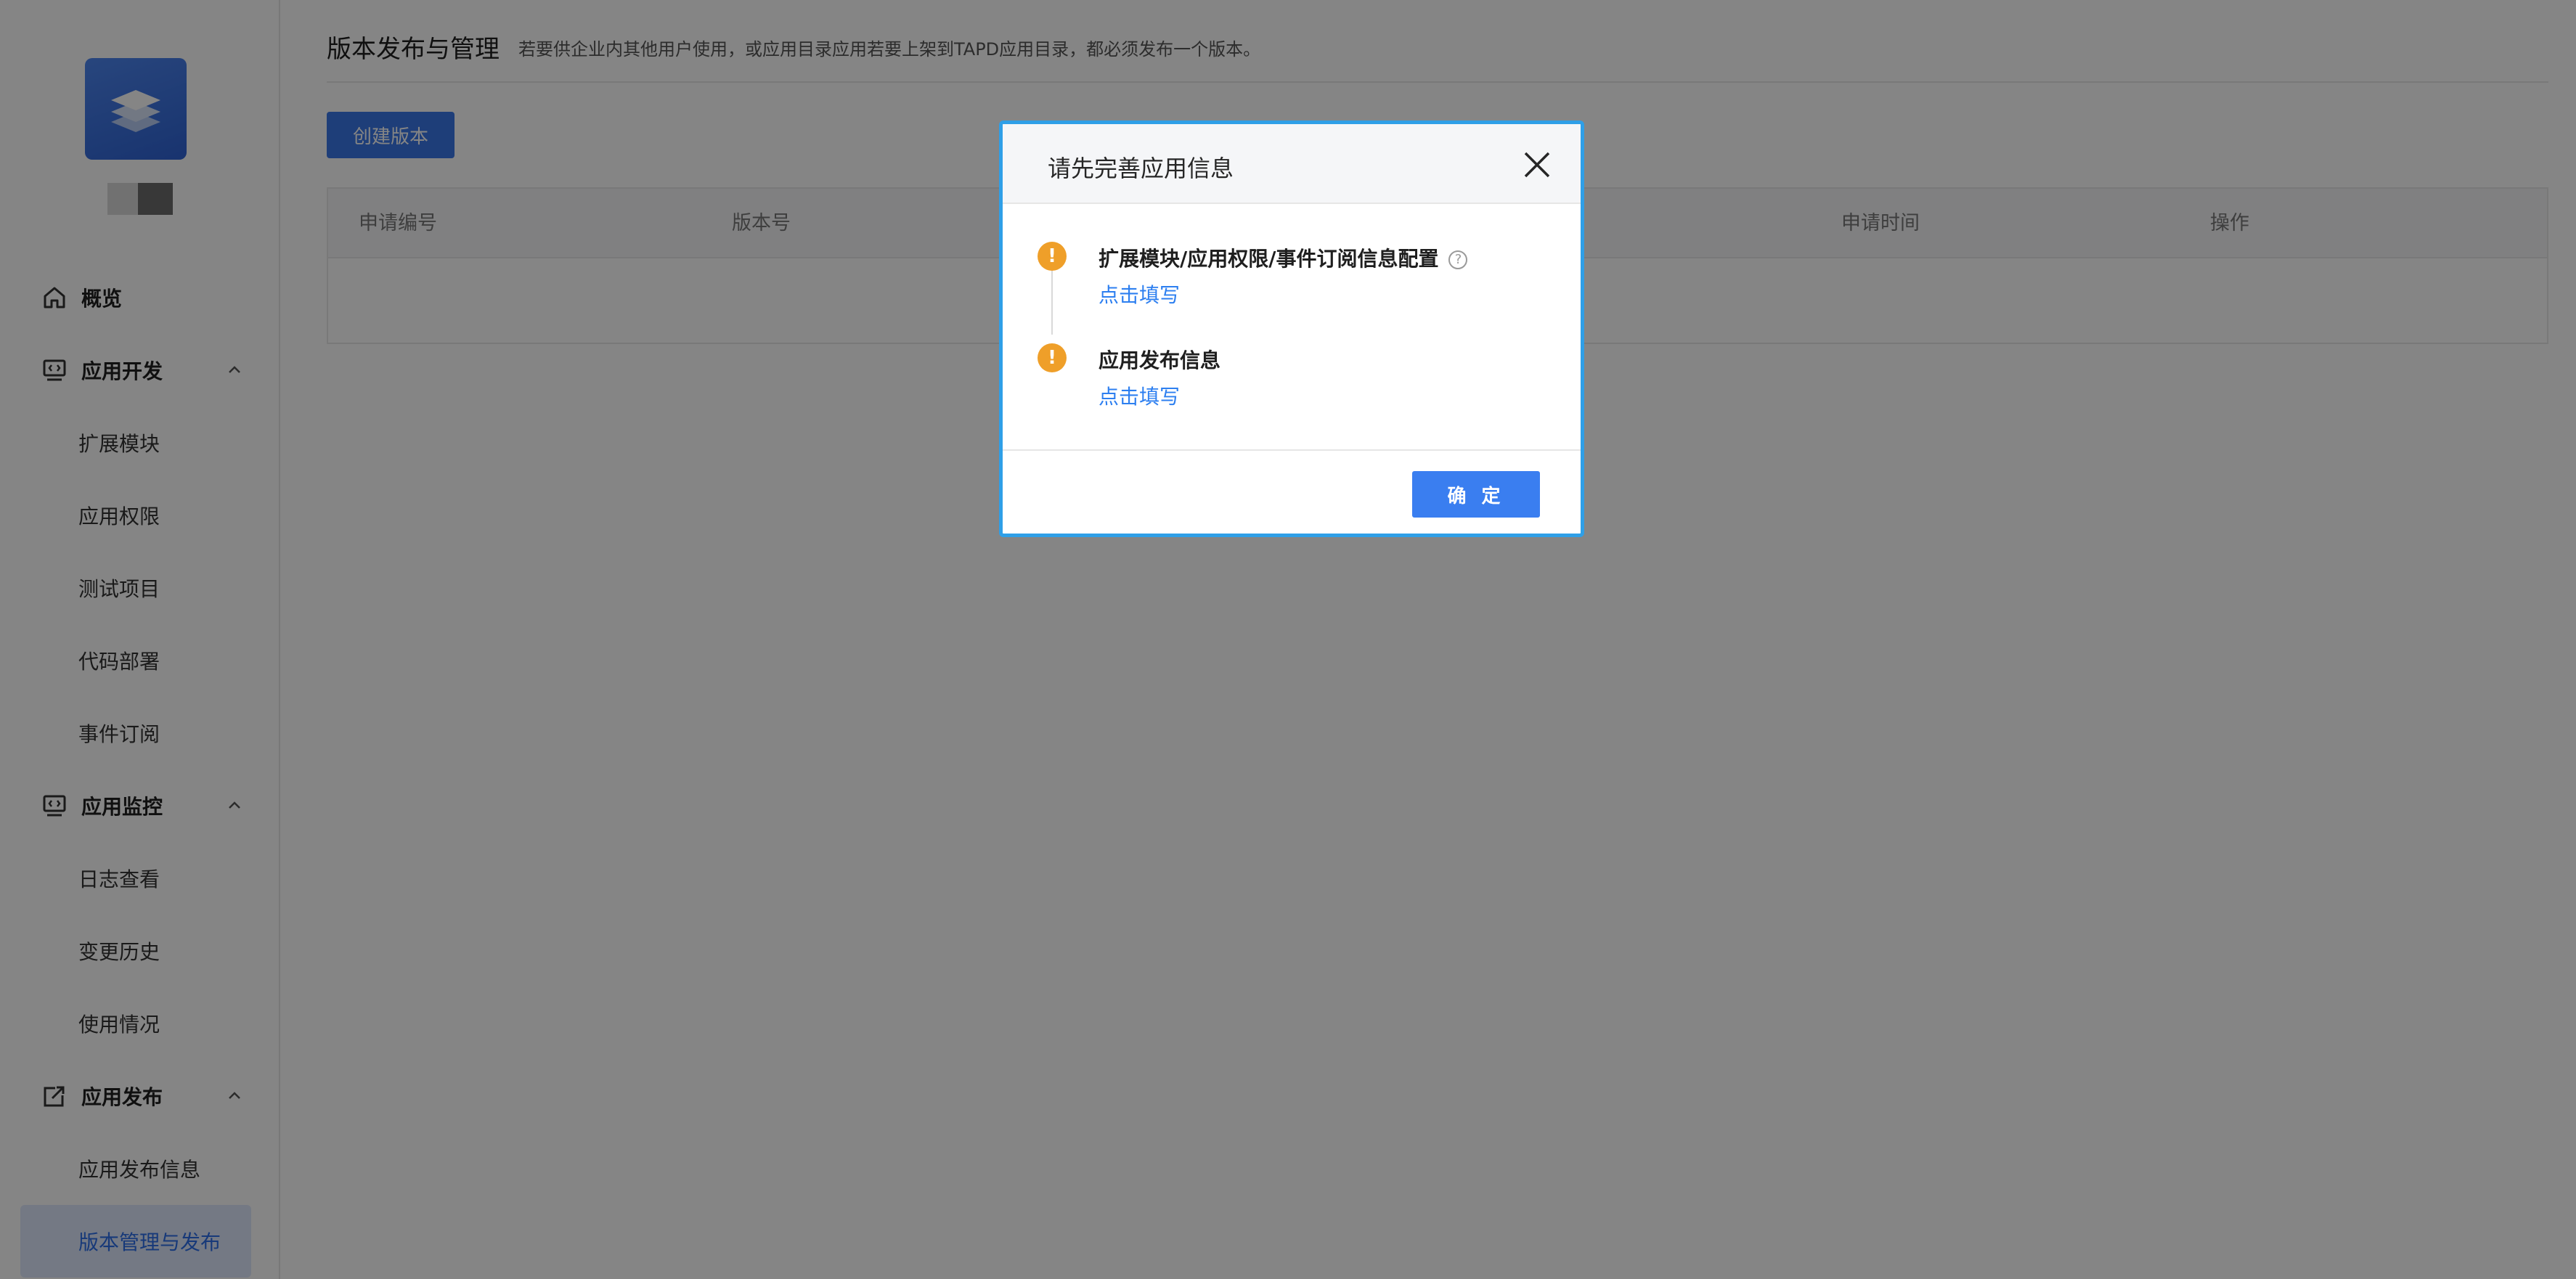 Image resolution: width=2576 pixels, height=1279 pixels. I want to click on step-title: 扩展模块/应用权限/事件订阅信息配置?, so click(1283, 257).